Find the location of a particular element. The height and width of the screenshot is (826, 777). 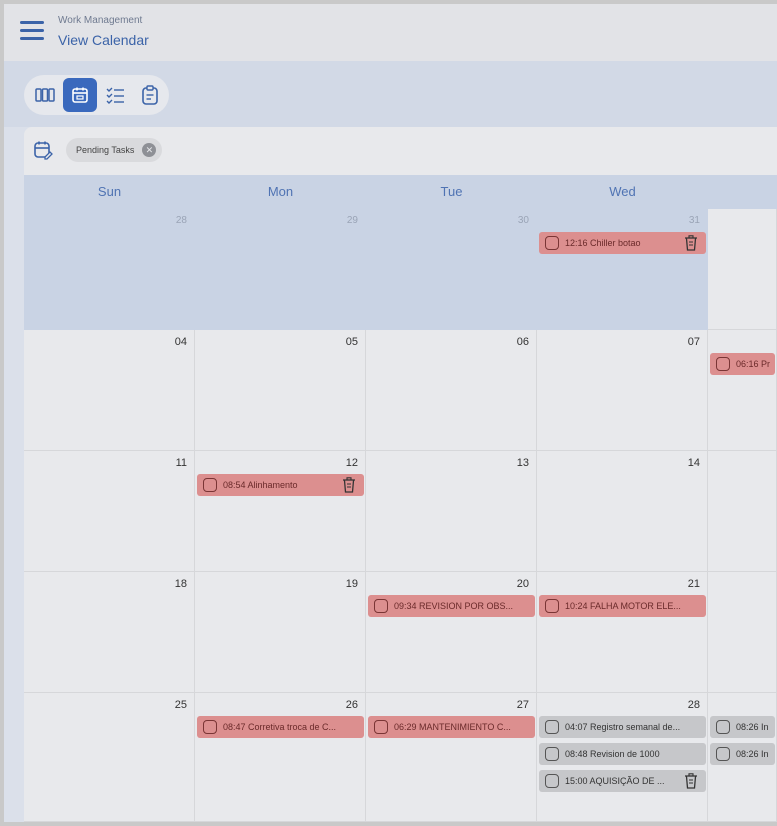

task-label: 08:54 Alinhamento is located at coordinates (260, 485).